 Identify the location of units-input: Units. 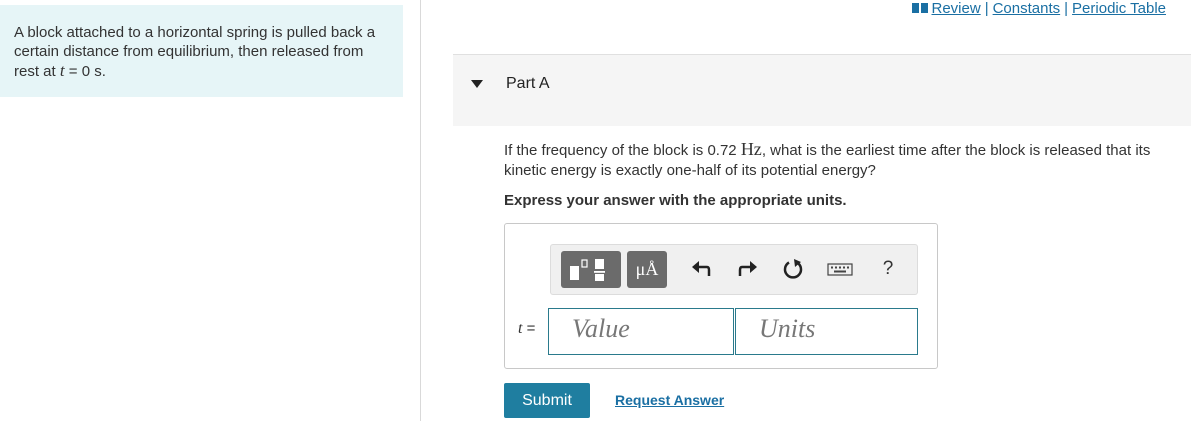
(826, 331).